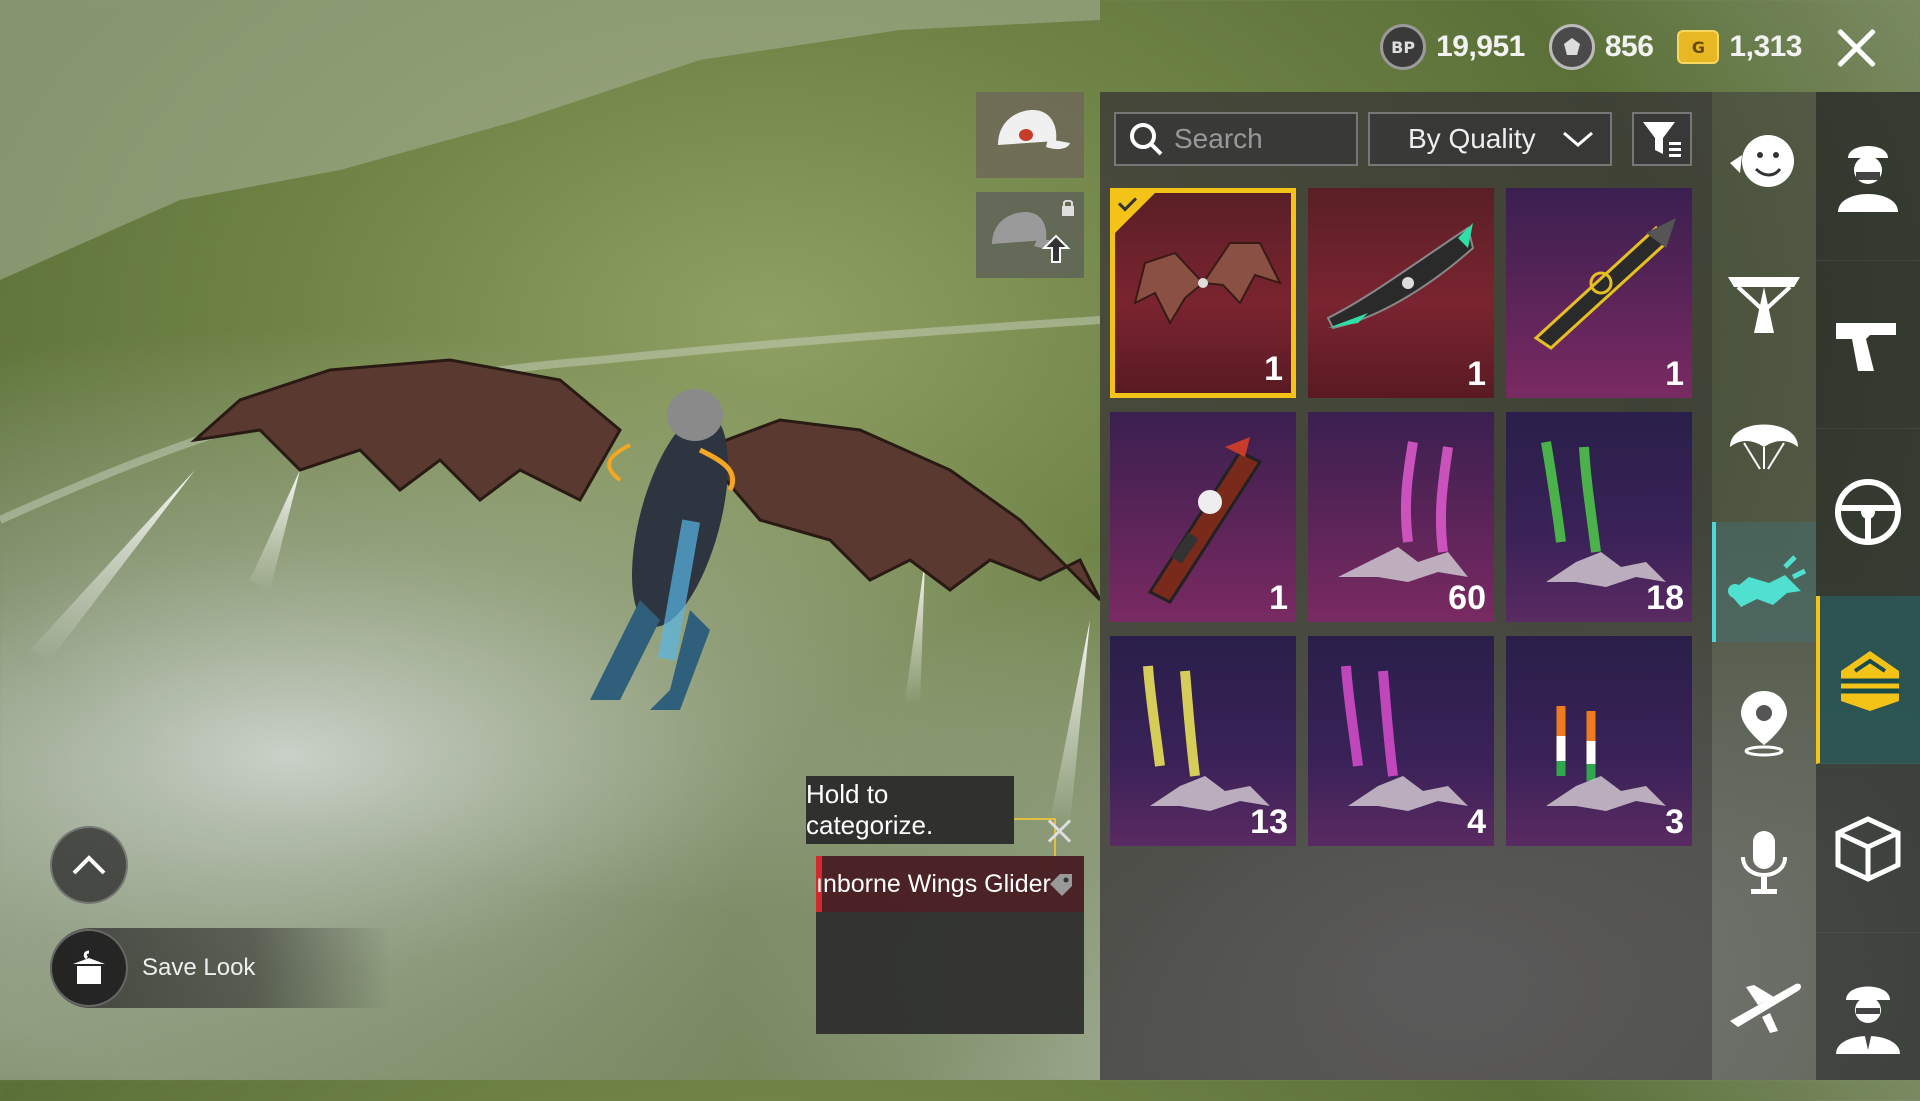  Describe the element at coordinates (1203, 293) in the screenshot. I see `item-tile-bat-wings-glider: 1` at that location.